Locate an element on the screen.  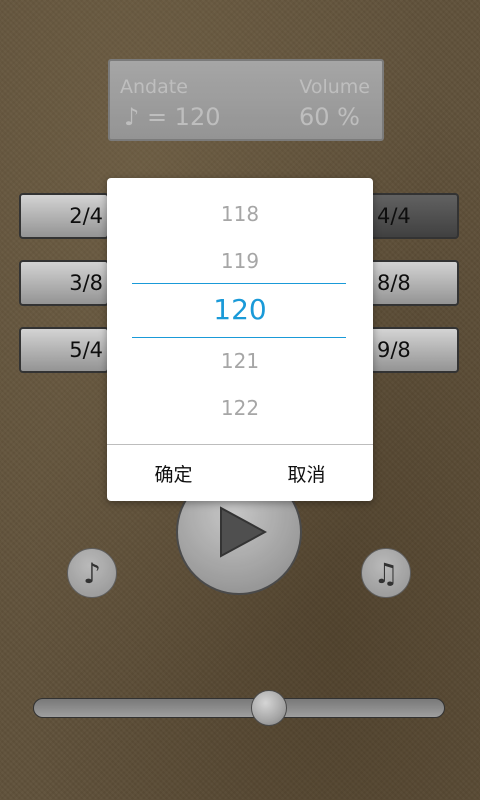
picker-value: 118 is located at coordinates (240, 214).